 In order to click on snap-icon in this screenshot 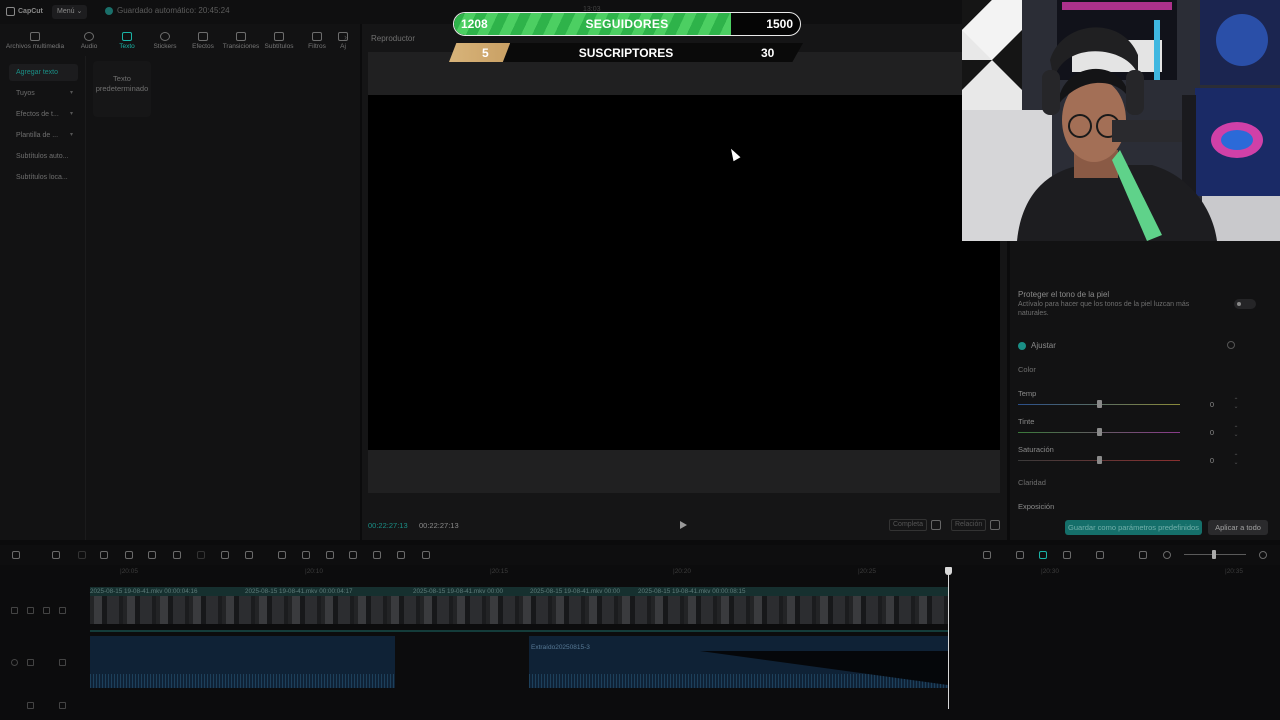, I will do `click(1100, 555)`.